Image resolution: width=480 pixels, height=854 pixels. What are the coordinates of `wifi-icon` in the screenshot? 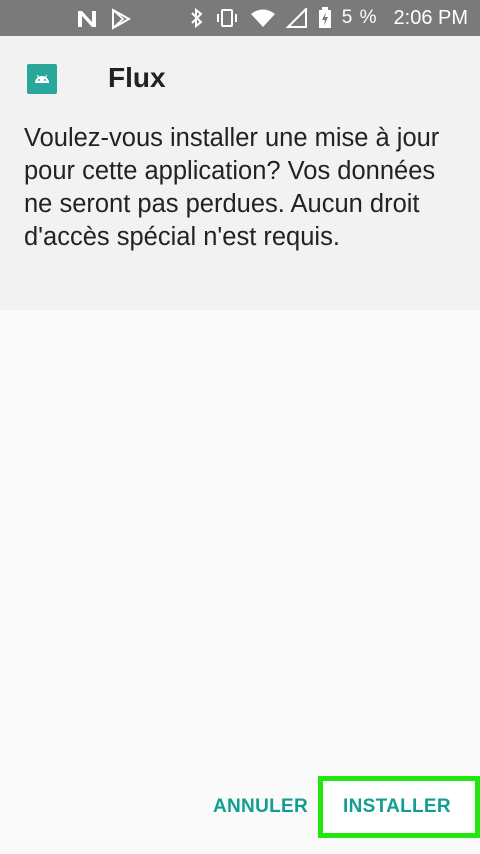 It's located at (262, 18).